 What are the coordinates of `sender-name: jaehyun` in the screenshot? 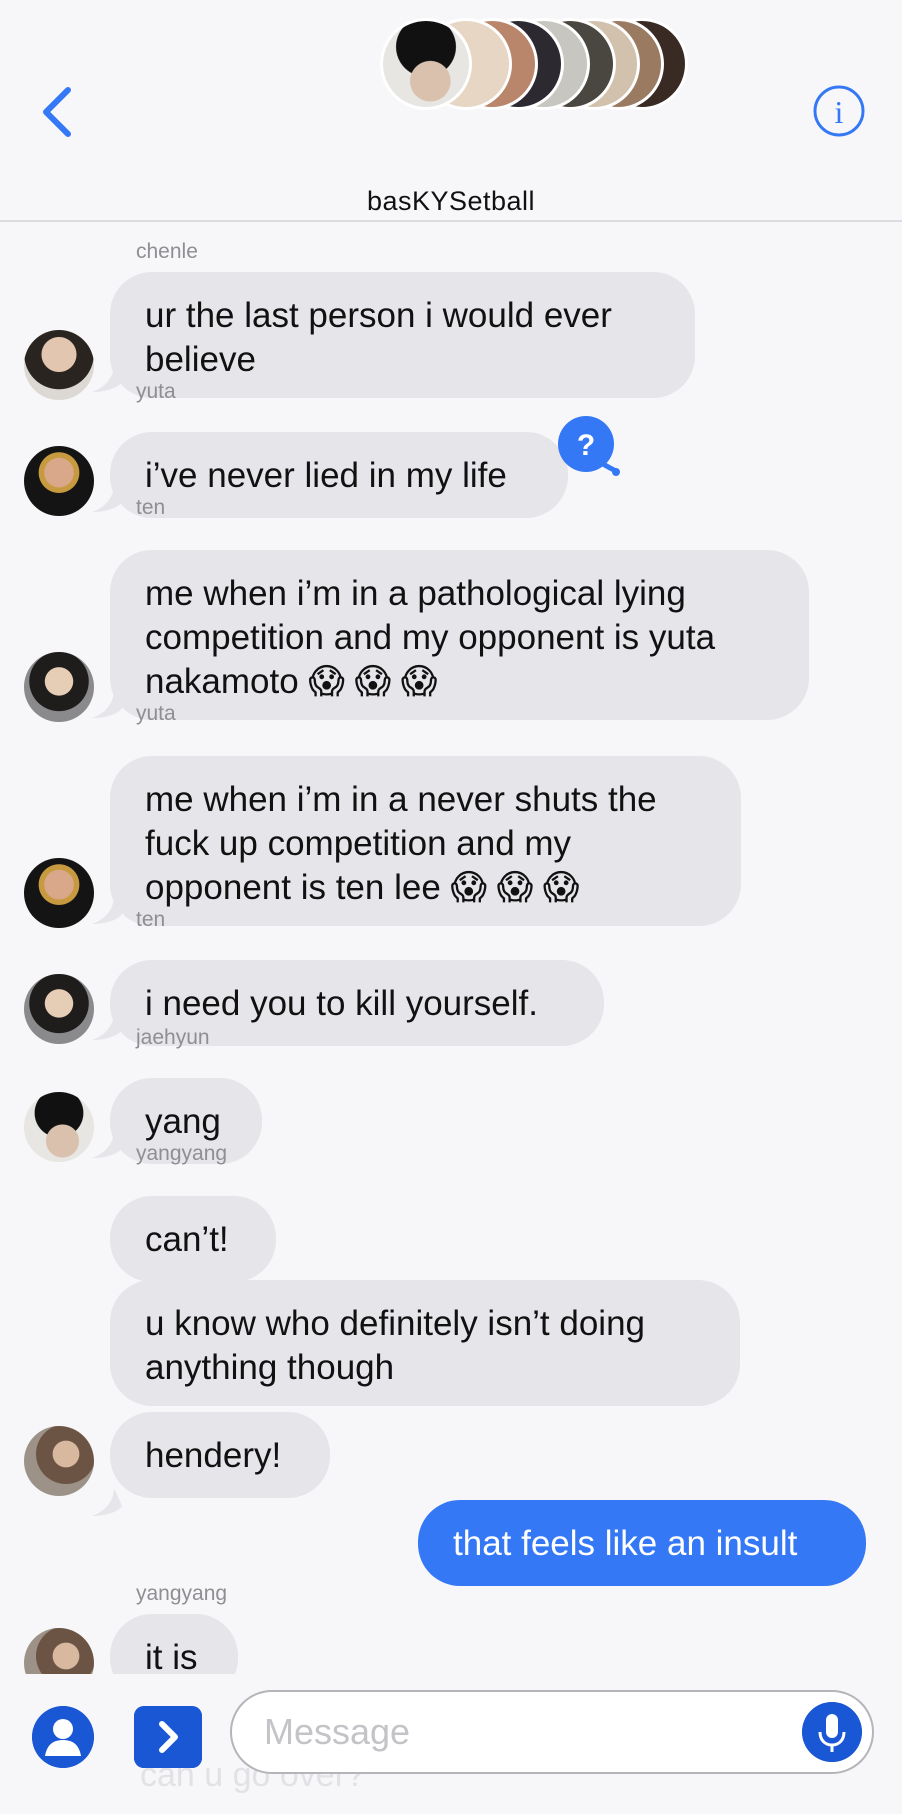 It's located at (173, 1037).